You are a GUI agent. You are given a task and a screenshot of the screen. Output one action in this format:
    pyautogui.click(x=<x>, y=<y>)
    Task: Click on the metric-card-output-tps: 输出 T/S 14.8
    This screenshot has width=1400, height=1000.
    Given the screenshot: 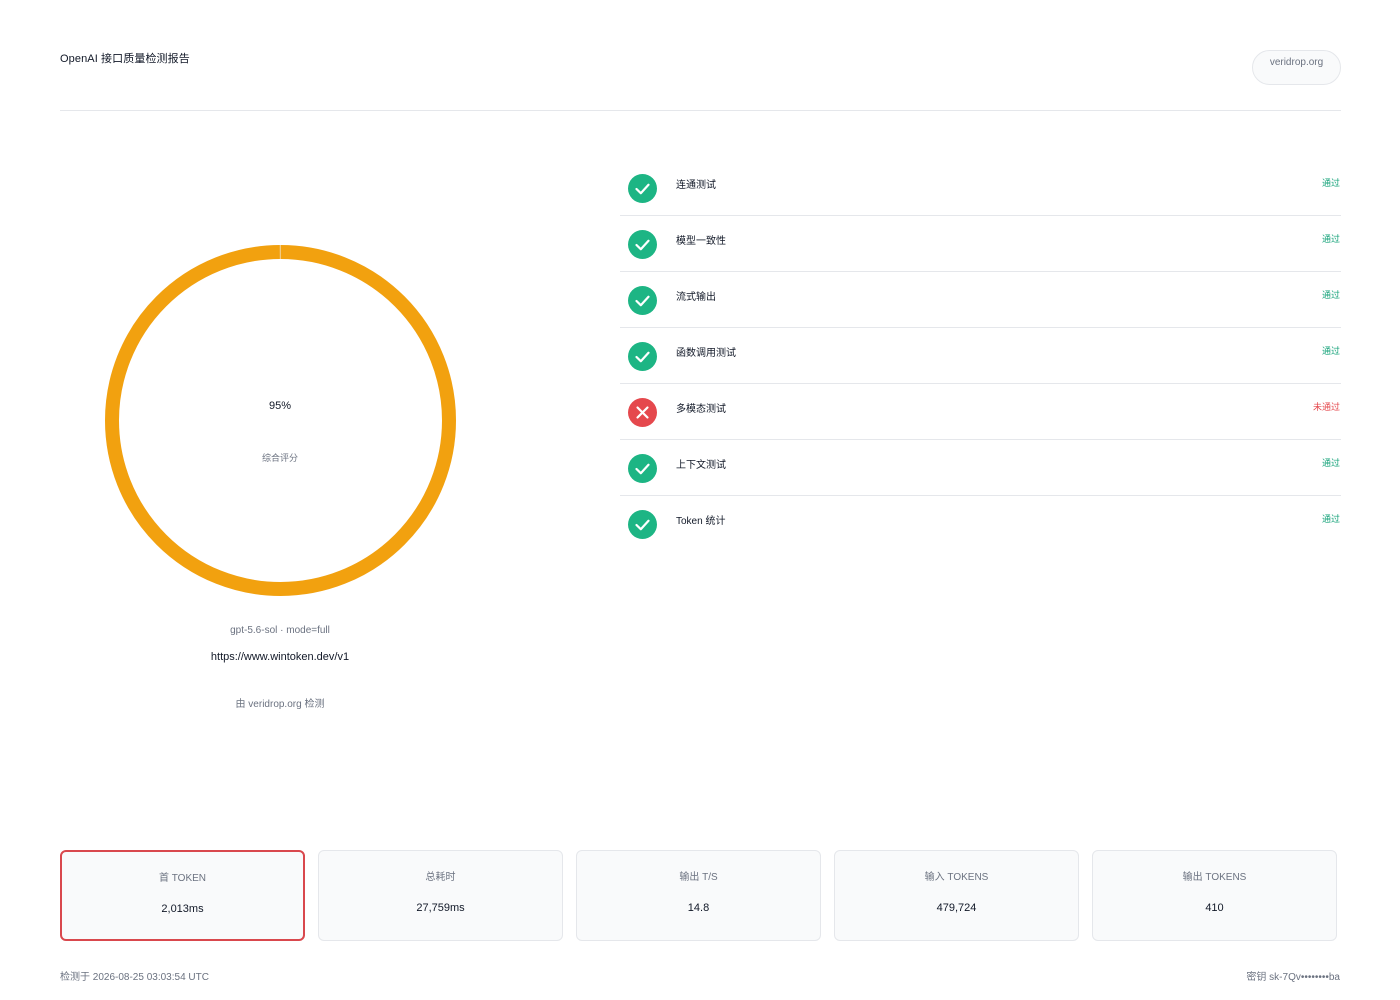 What is the action you would take?
    pyautogui.click(x=698, y=895)
    